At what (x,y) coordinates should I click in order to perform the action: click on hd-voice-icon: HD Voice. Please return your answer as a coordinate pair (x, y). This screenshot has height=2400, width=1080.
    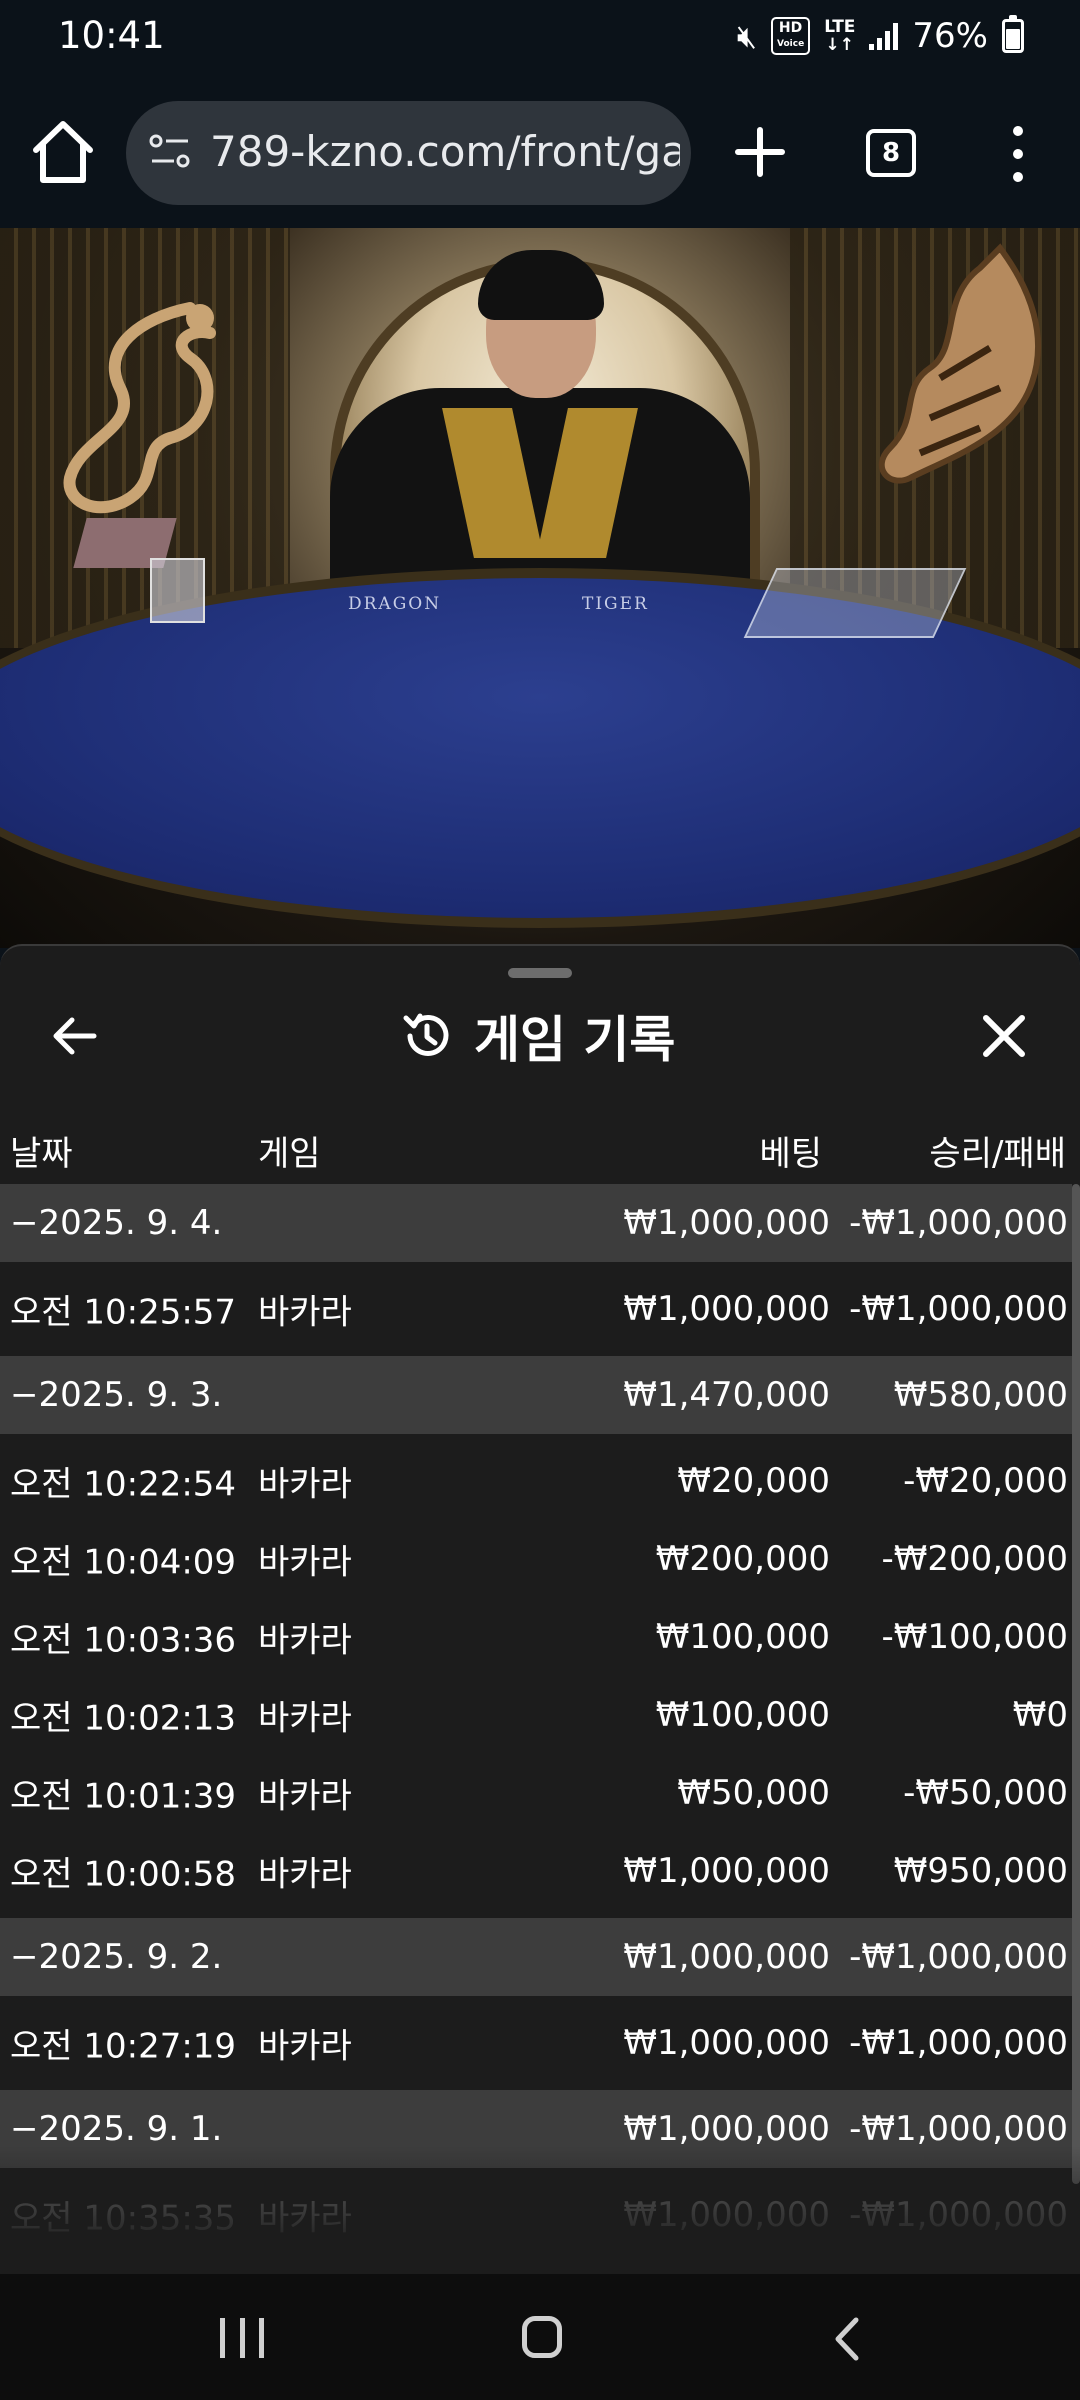
    Looking at the image, I should click on (791, 36).